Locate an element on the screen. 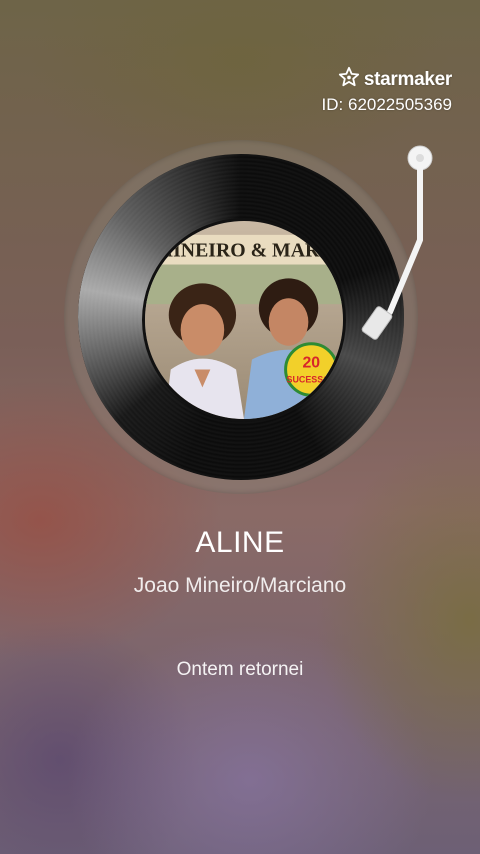  user-id: ID: 62022505369 is located at coordinates (386, 104).